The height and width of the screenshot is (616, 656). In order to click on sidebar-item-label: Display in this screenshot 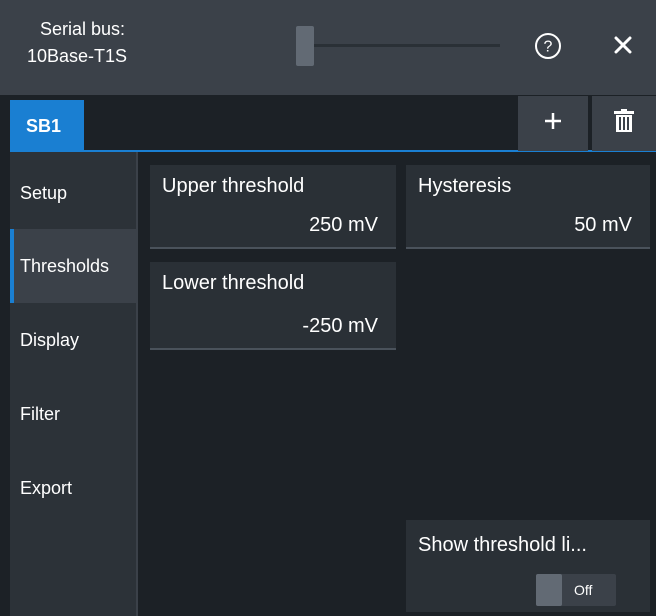, I will do `click(50, 339)`.